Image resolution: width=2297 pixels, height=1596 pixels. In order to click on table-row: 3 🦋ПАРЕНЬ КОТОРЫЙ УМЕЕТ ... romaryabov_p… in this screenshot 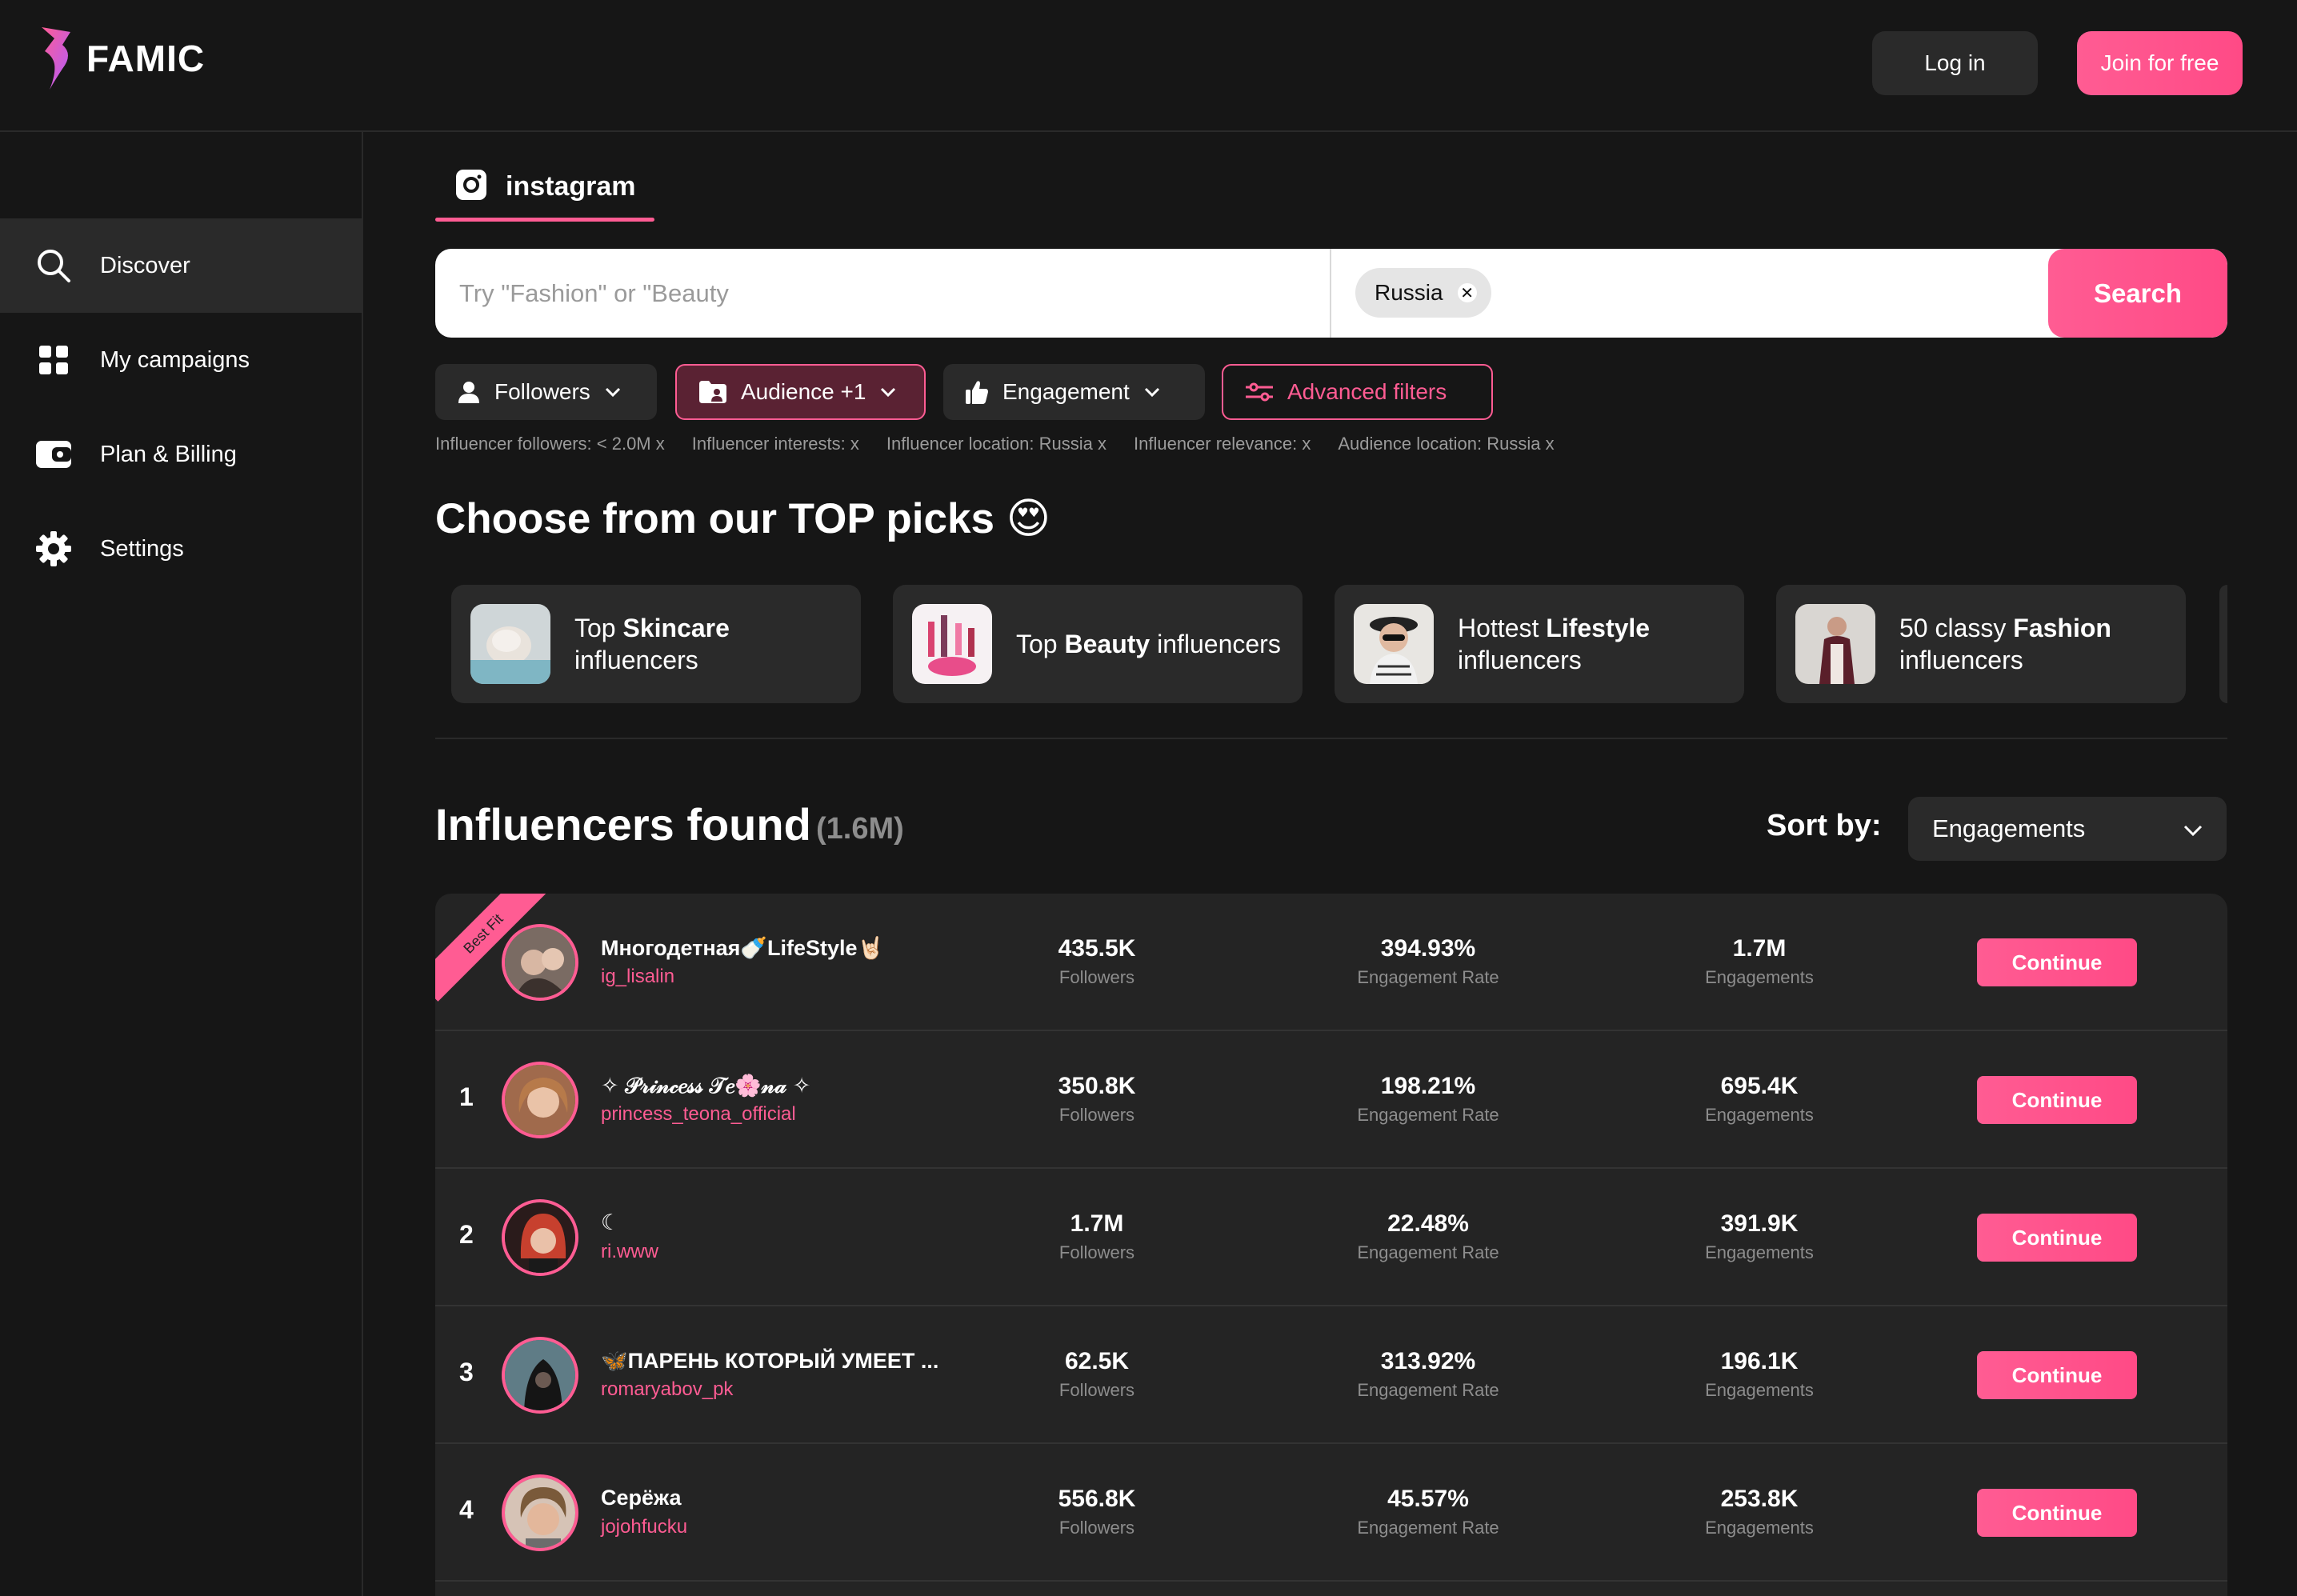, I will do `click(1331, 1375)`.